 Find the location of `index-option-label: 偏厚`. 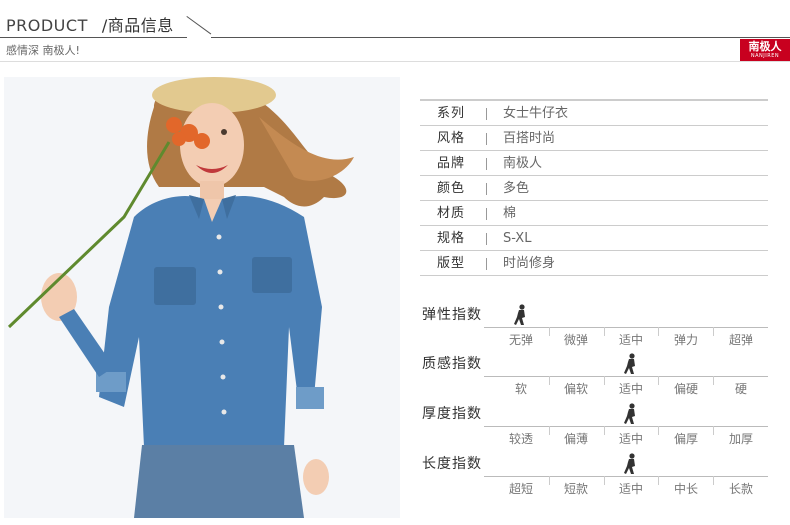

index-option-label: 偏厚 is located at coordinates (685, 439).